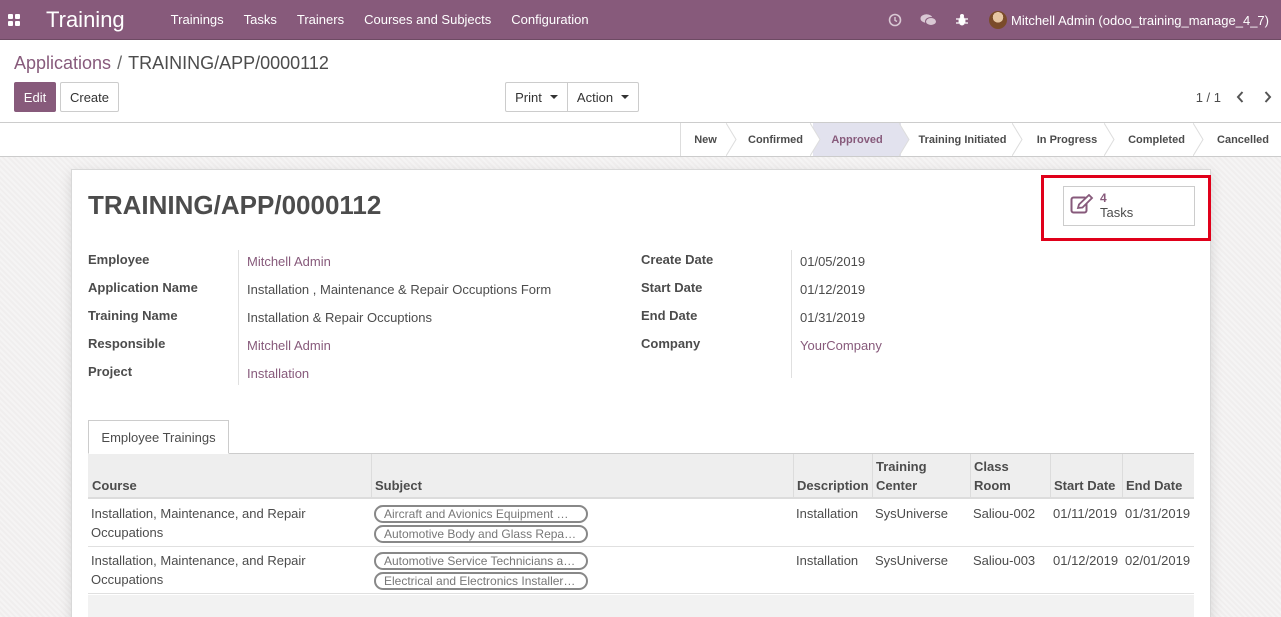 The image size is (1281, 617). Describe the element at coordinates (901, 466) in the screenshot. I see `column-header-line: Training` at that location.